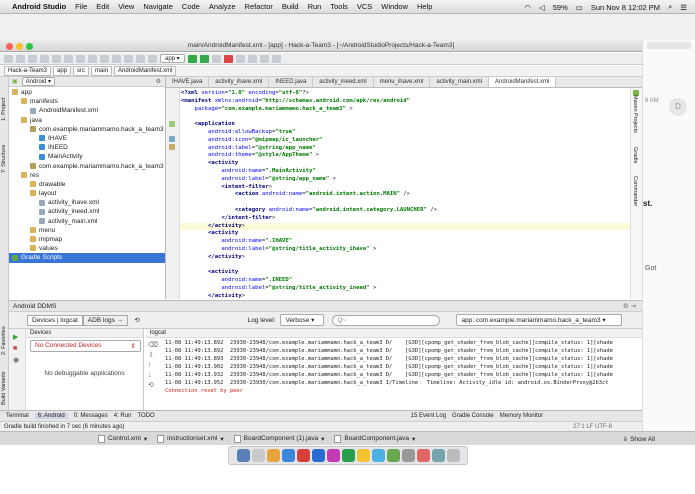 The height and width of the screenshot is (494, 695). What do you see at coordinates (87, 184) in the screenshot?
I see `tree-item: drawable` at bounding box center [87, 184].